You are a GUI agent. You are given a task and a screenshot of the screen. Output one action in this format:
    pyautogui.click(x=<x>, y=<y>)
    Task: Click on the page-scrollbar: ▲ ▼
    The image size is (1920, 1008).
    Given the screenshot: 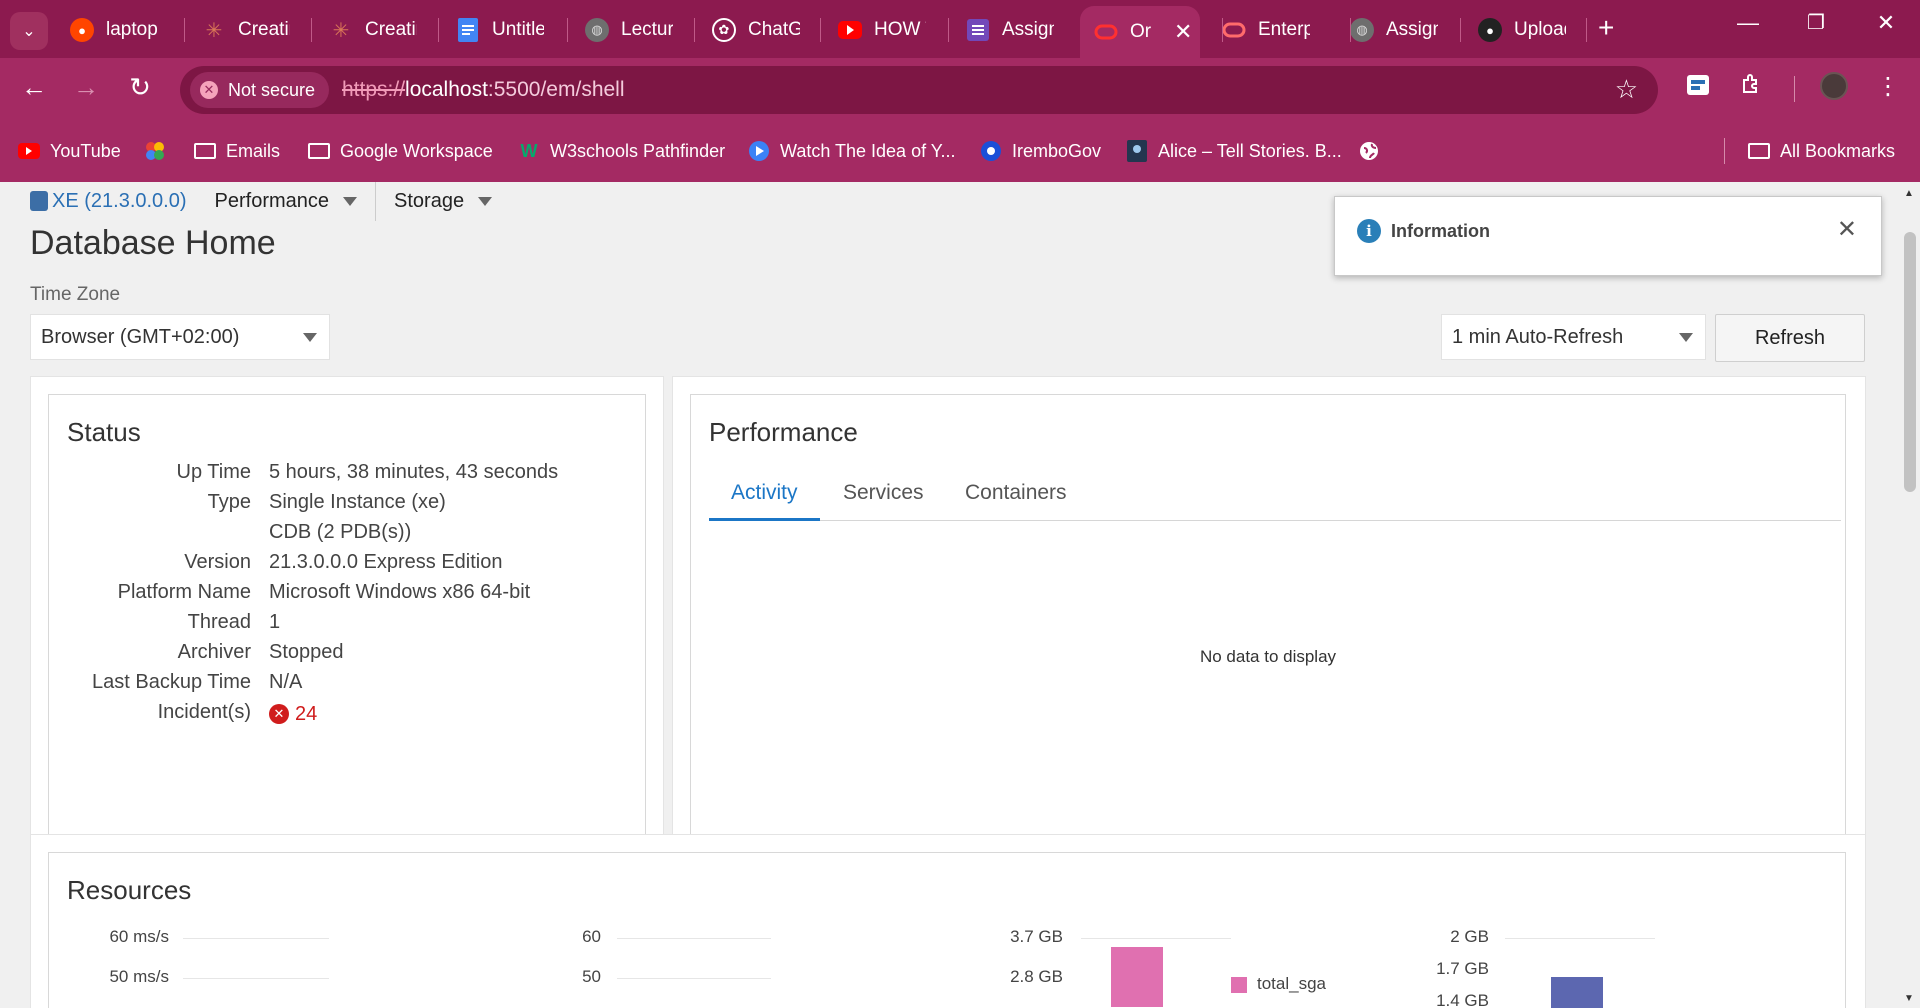 What is the action you would take?
    pyautogui.click(x=1910, y=595)
    